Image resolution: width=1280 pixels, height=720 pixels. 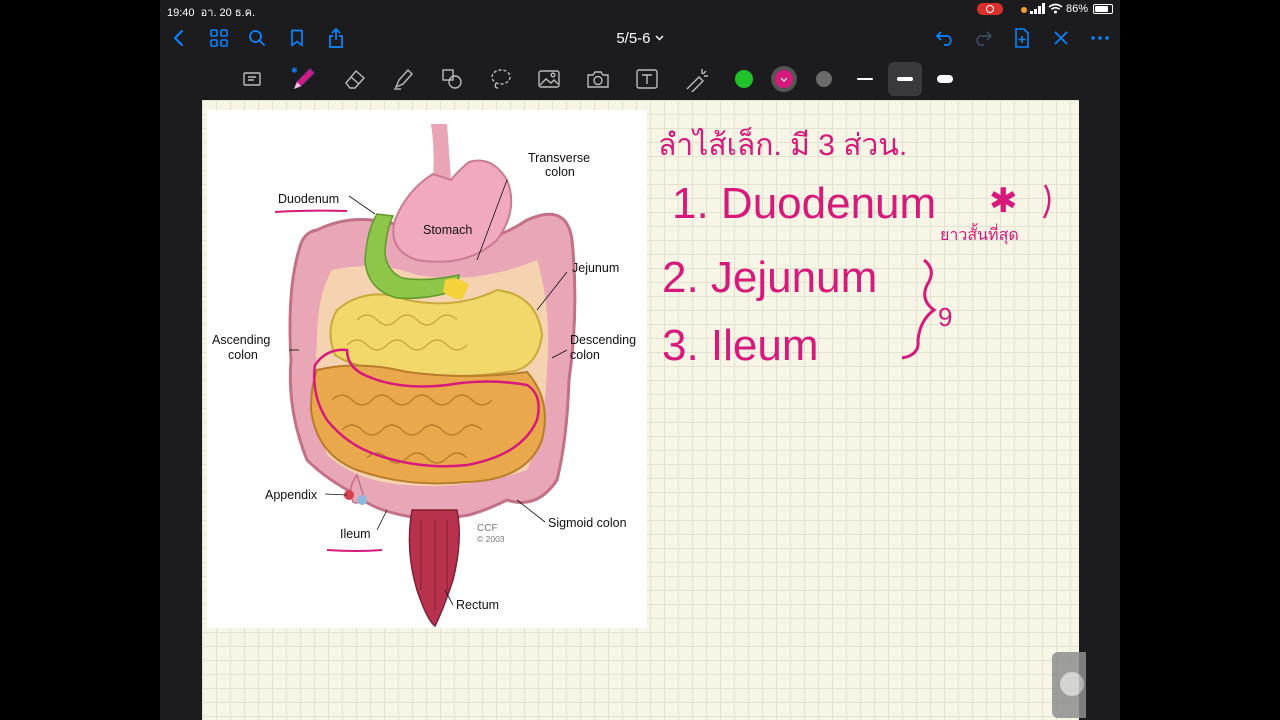 I want to click on text-icon, so click(x=647, y=79).